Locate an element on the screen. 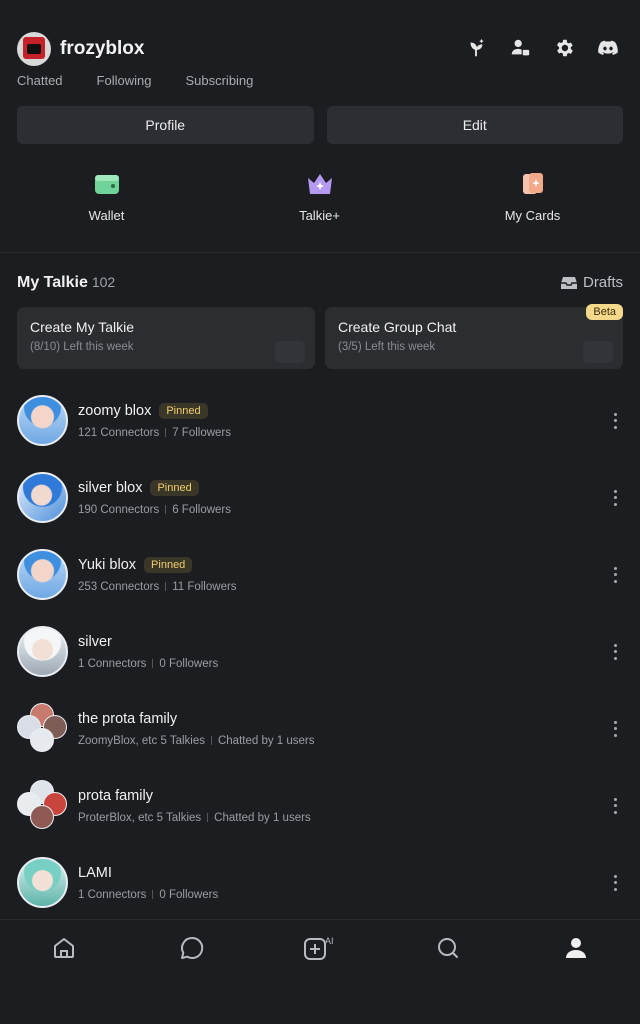 The height and width of the screenshot is (1024, 640). home-icon is located at coordinates (64, 948).